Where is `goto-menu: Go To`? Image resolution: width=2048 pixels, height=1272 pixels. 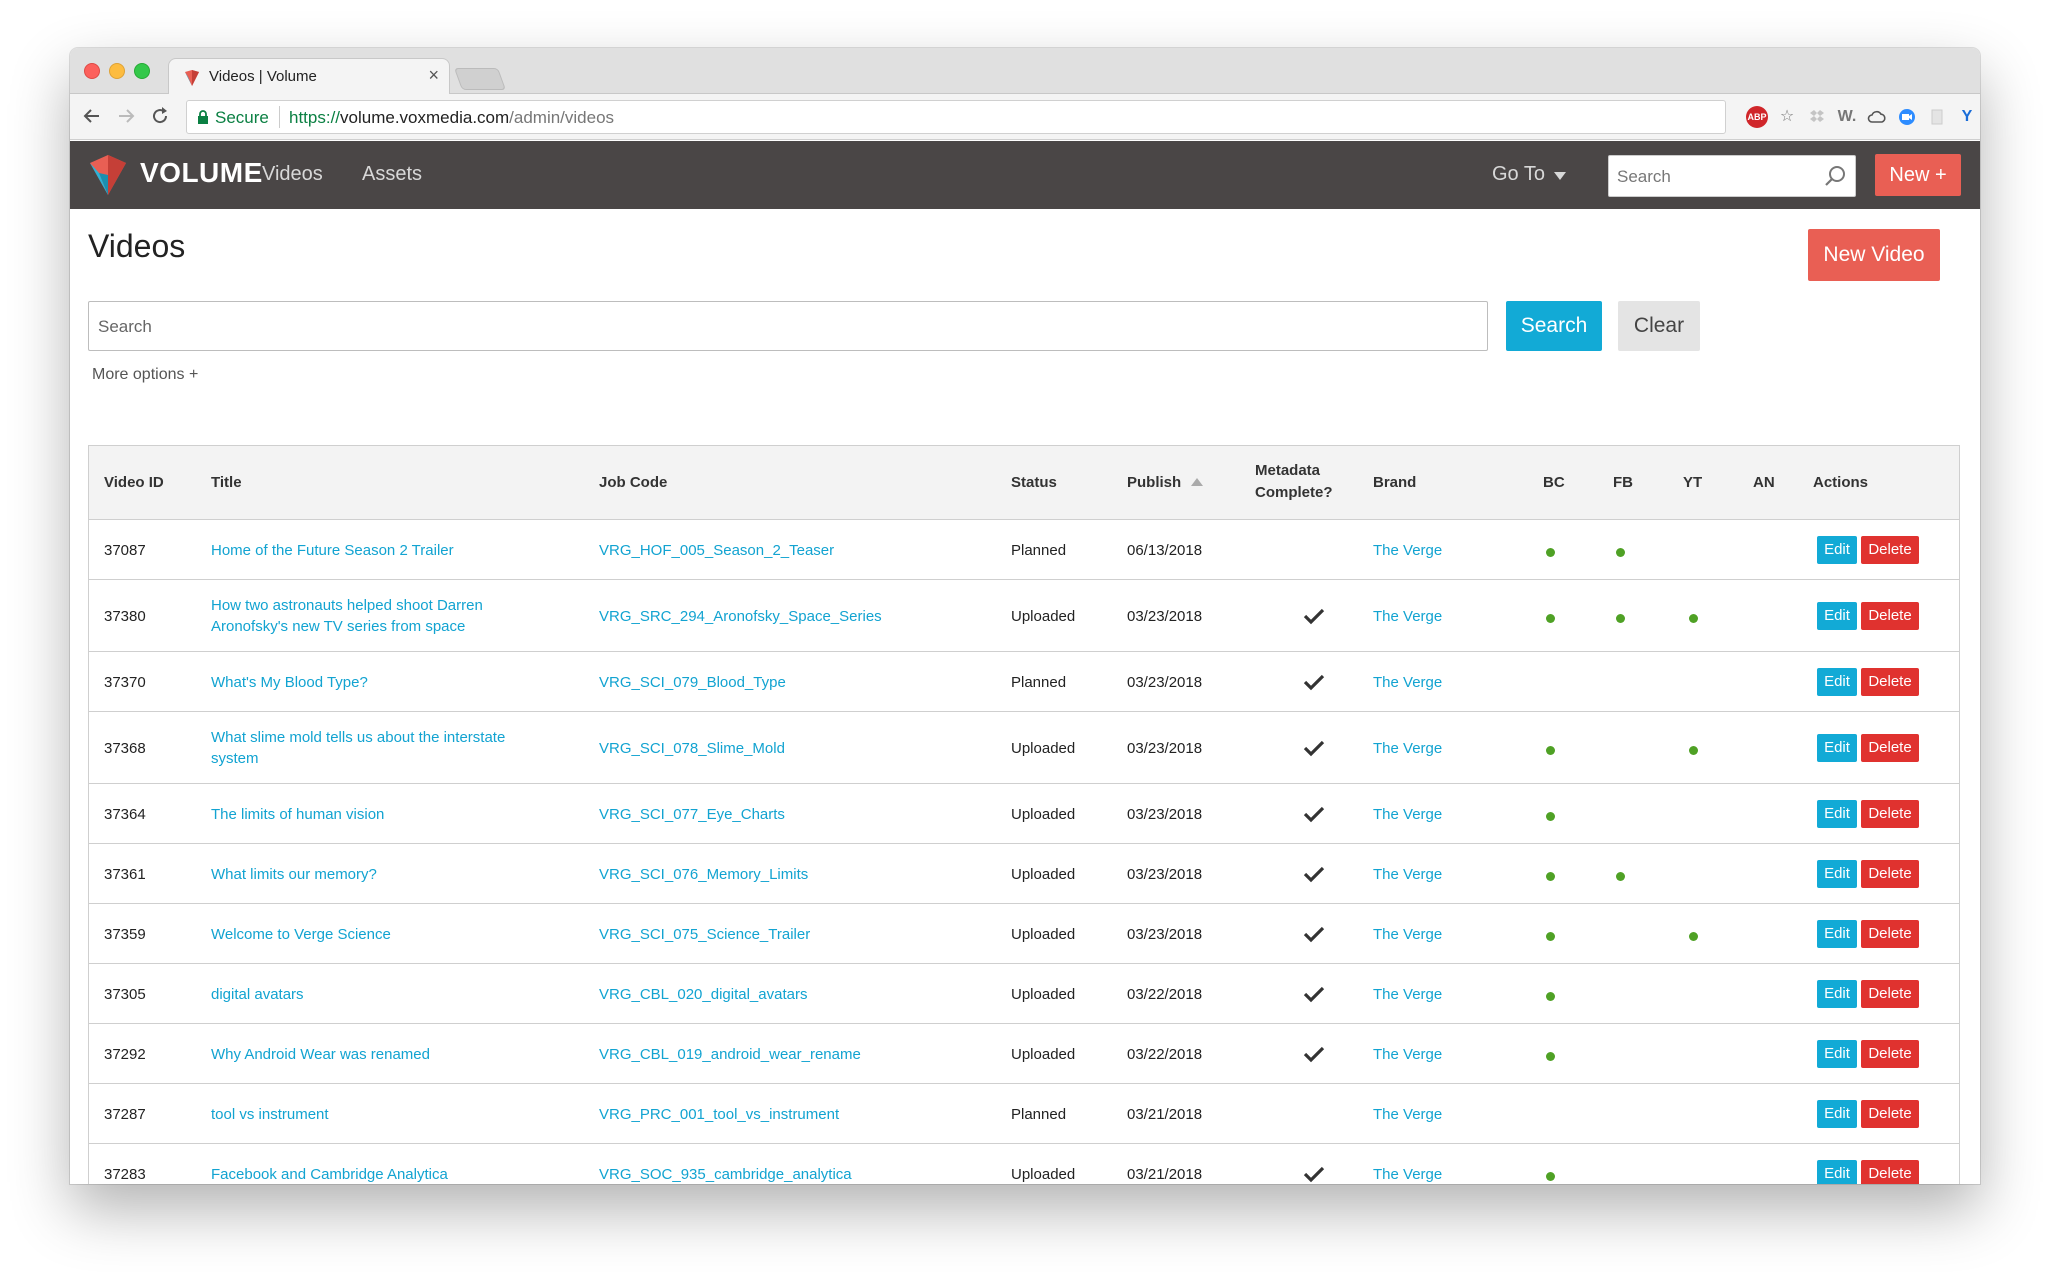
goto-menu: Go To is located at coordinates (1518, 174).